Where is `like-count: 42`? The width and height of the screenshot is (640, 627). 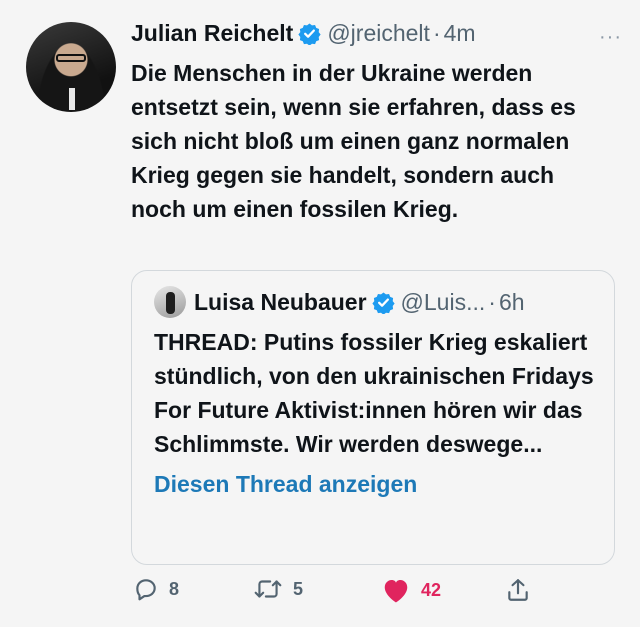 like-count: 42 is located at coordinates (431, 589).